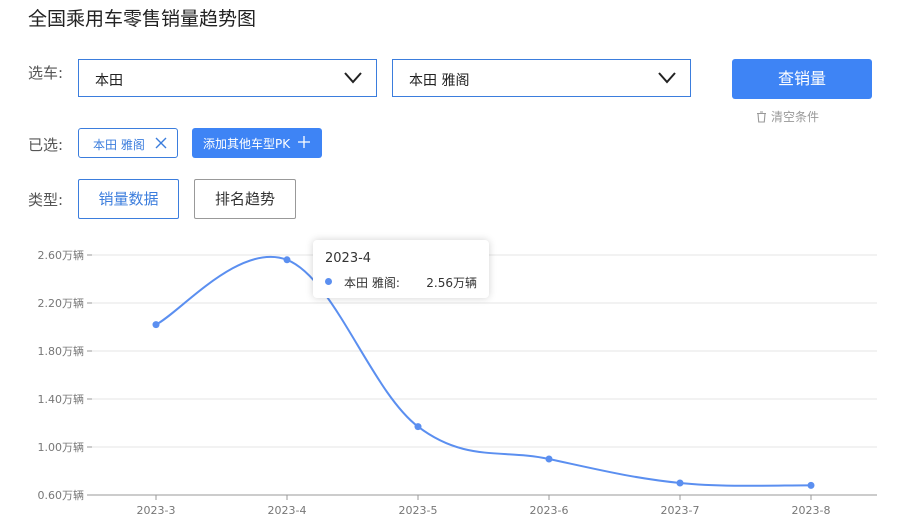 Image resolution: width=897 pixels, height=529 pixels. I want to click on x-tick-label: 2023-8, so click(811, 510).